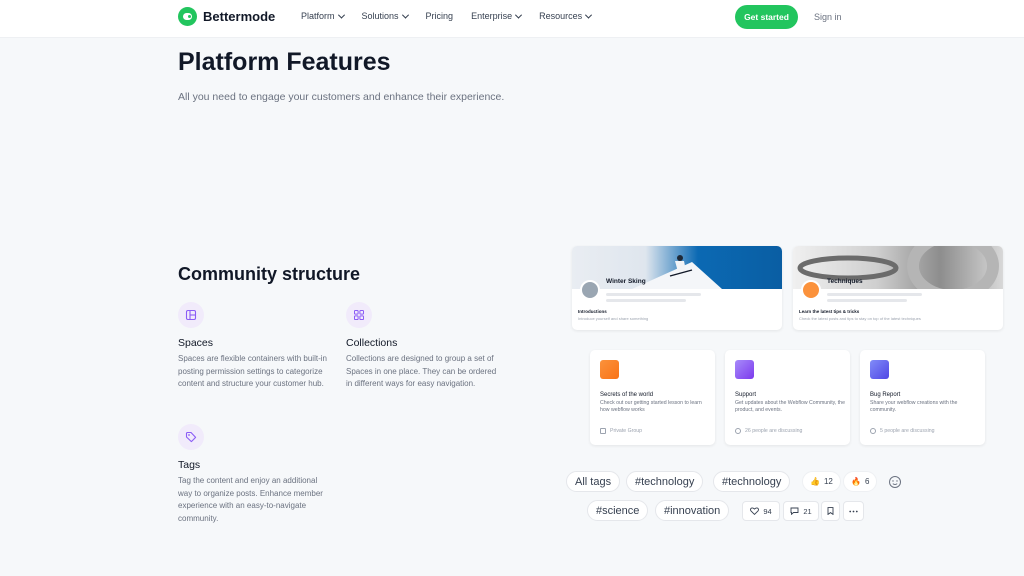 The image size is (1024, 576). Describe the element at coordinates (613, 318) in the screenshot. I see `space-section-desc: Introduce yourself and share something` at that location.